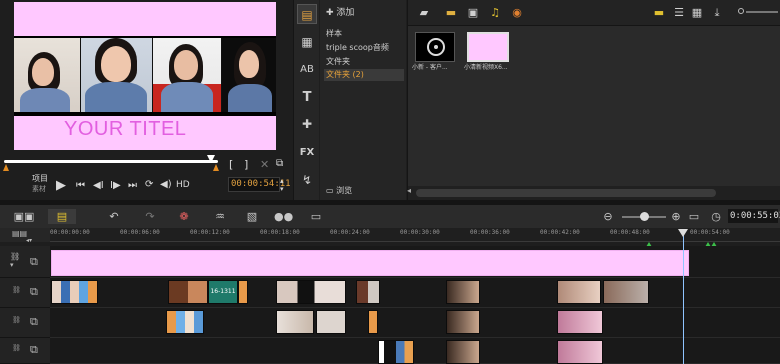 This screenshot has width=780, height=364. I want to click on media-scrollbar, so click(594, 193).